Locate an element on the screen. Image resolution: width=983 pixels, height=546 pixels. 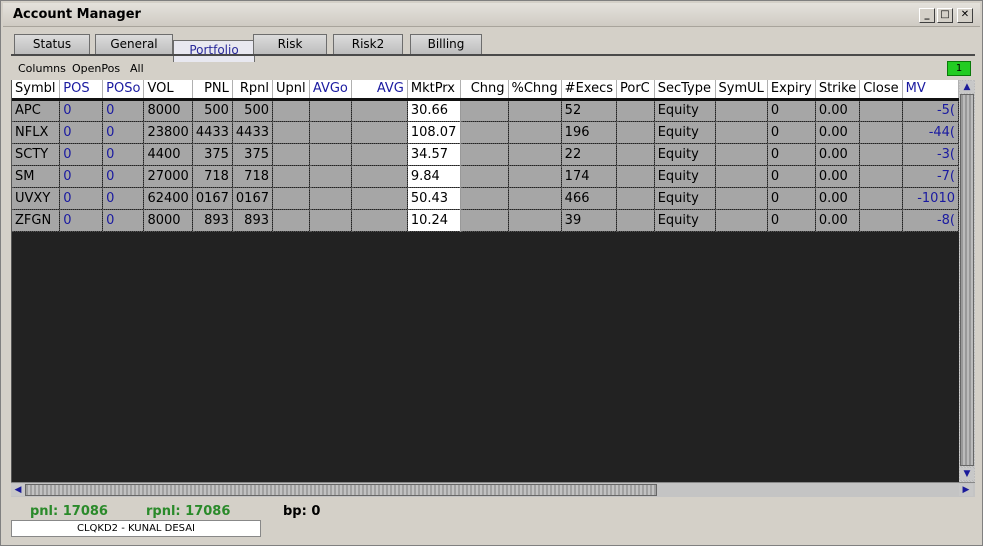
tab-risk: Risk is located at coordinates (290, 44).